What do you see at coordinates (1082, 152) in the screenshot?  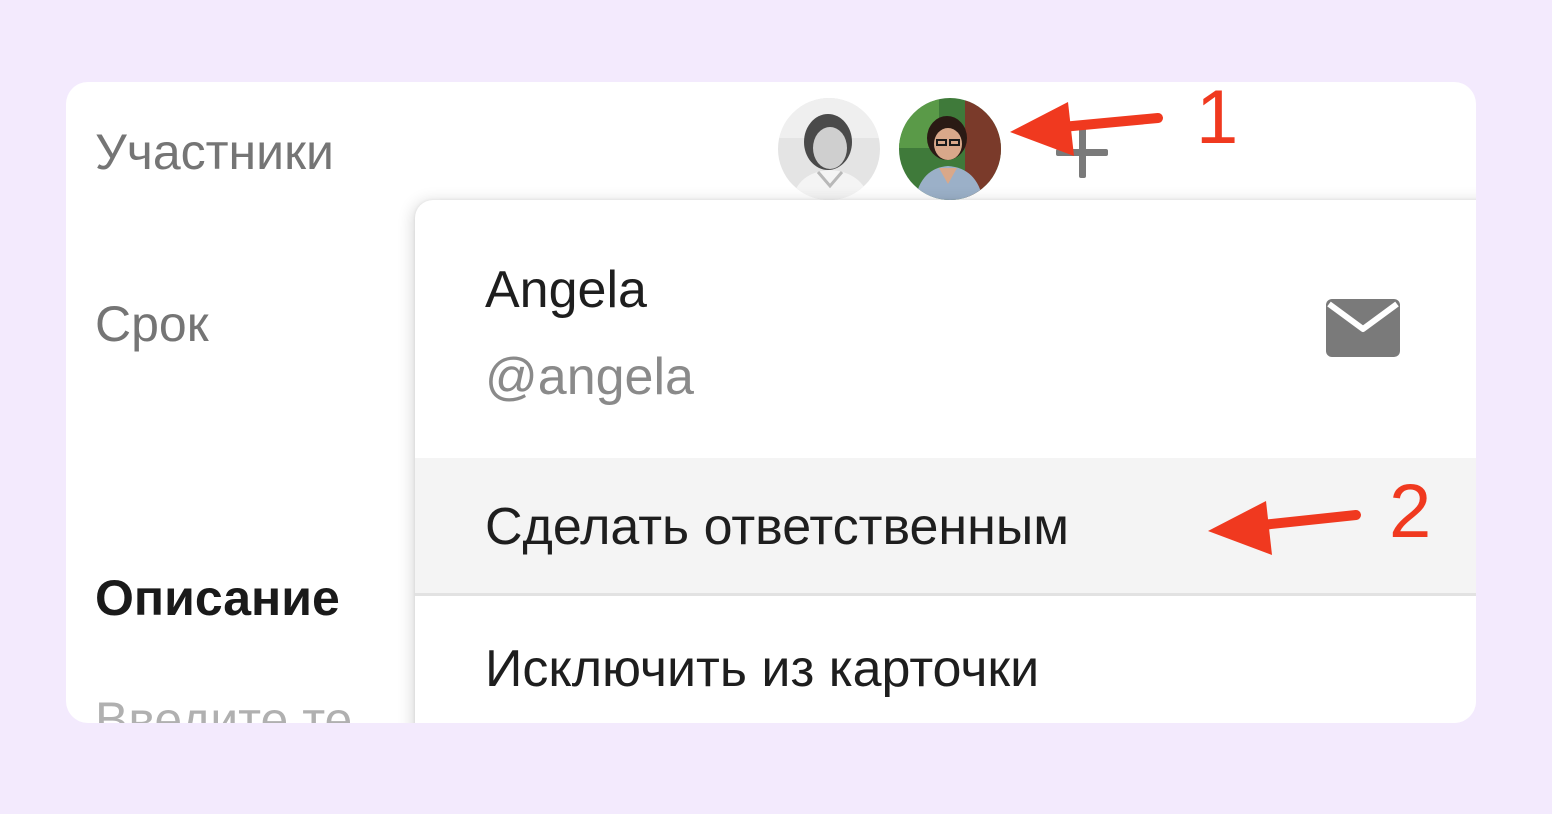 I see `plus-icon` at bounding box center [1082, 152].